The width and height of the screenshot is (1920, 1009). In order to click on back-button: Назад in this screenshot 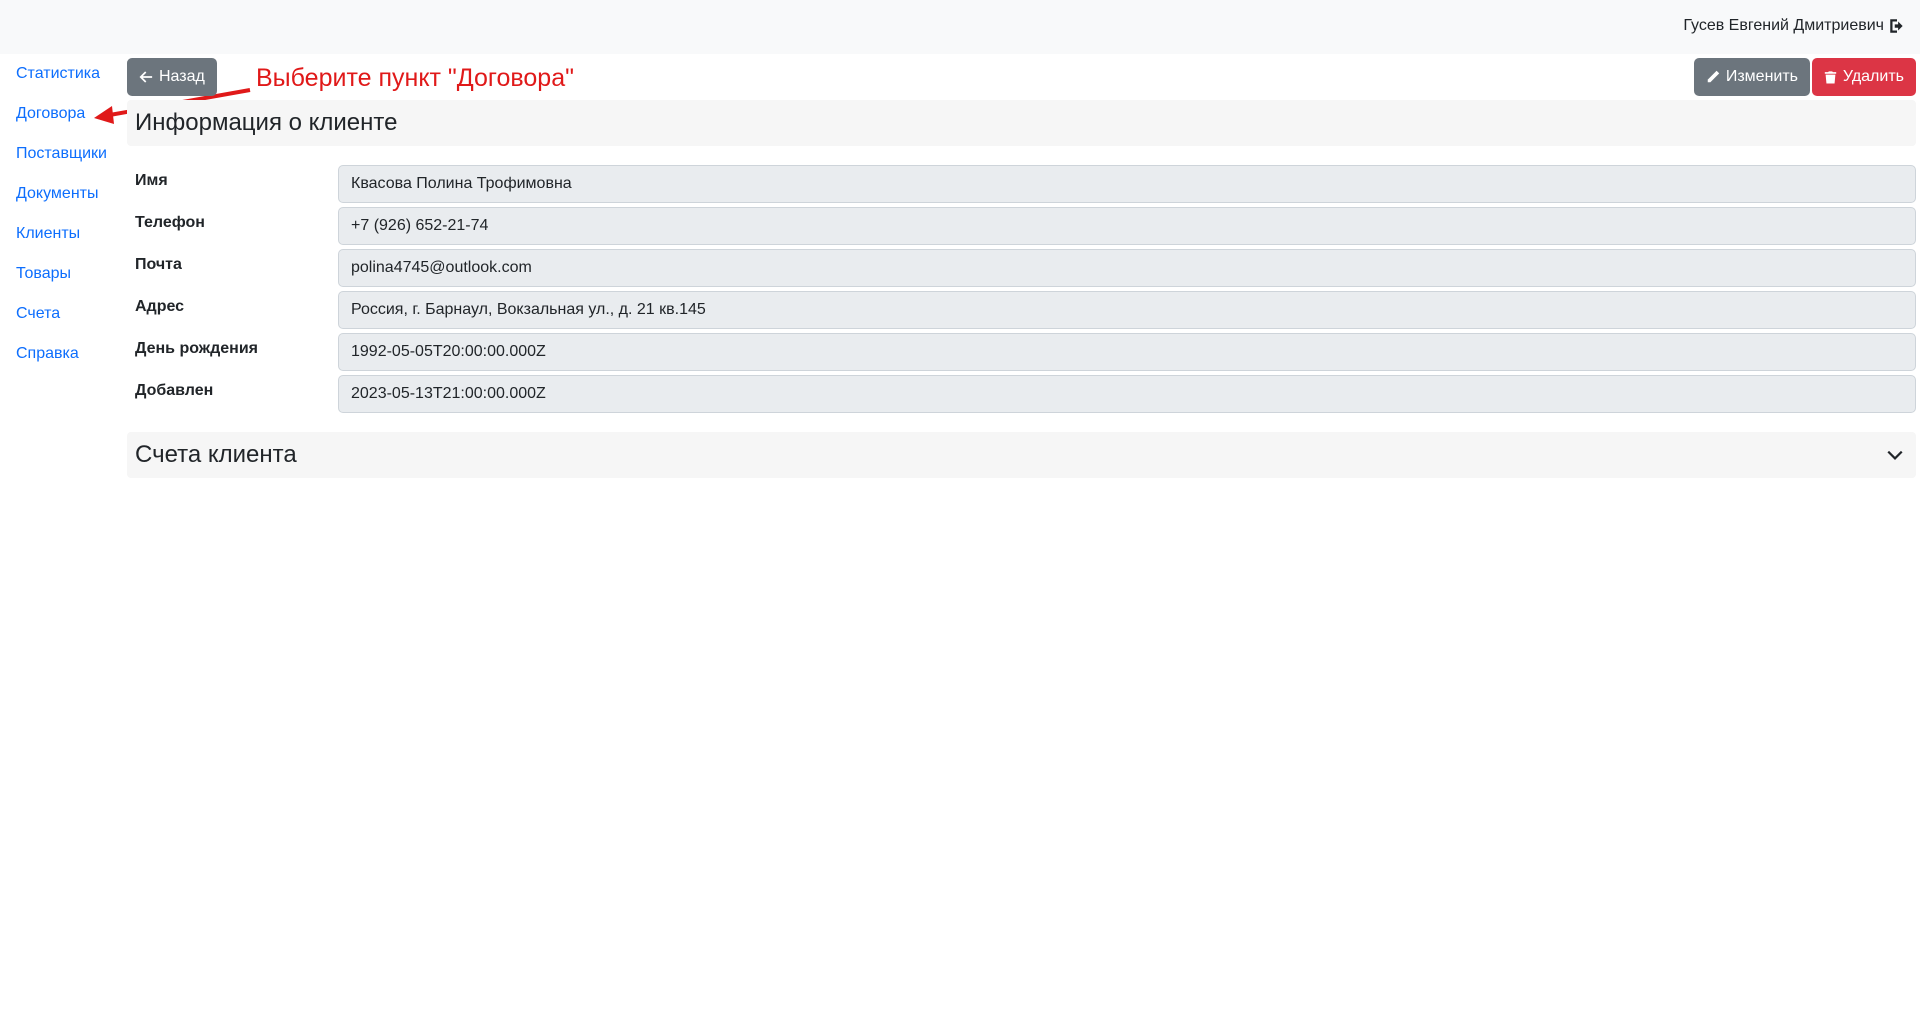, I will do `click(172, 77)`.